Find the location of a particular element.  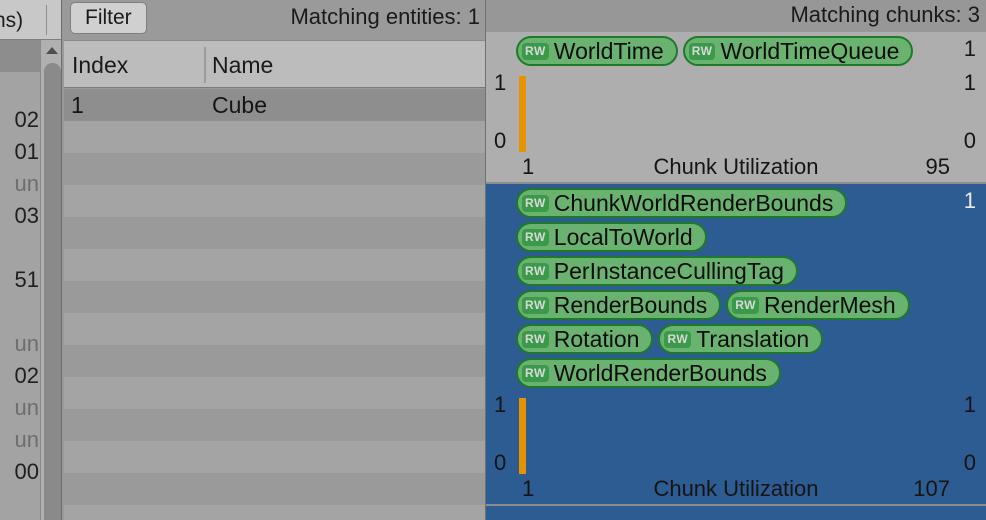

filter-button: Filter is located at coordinates (108, 18).